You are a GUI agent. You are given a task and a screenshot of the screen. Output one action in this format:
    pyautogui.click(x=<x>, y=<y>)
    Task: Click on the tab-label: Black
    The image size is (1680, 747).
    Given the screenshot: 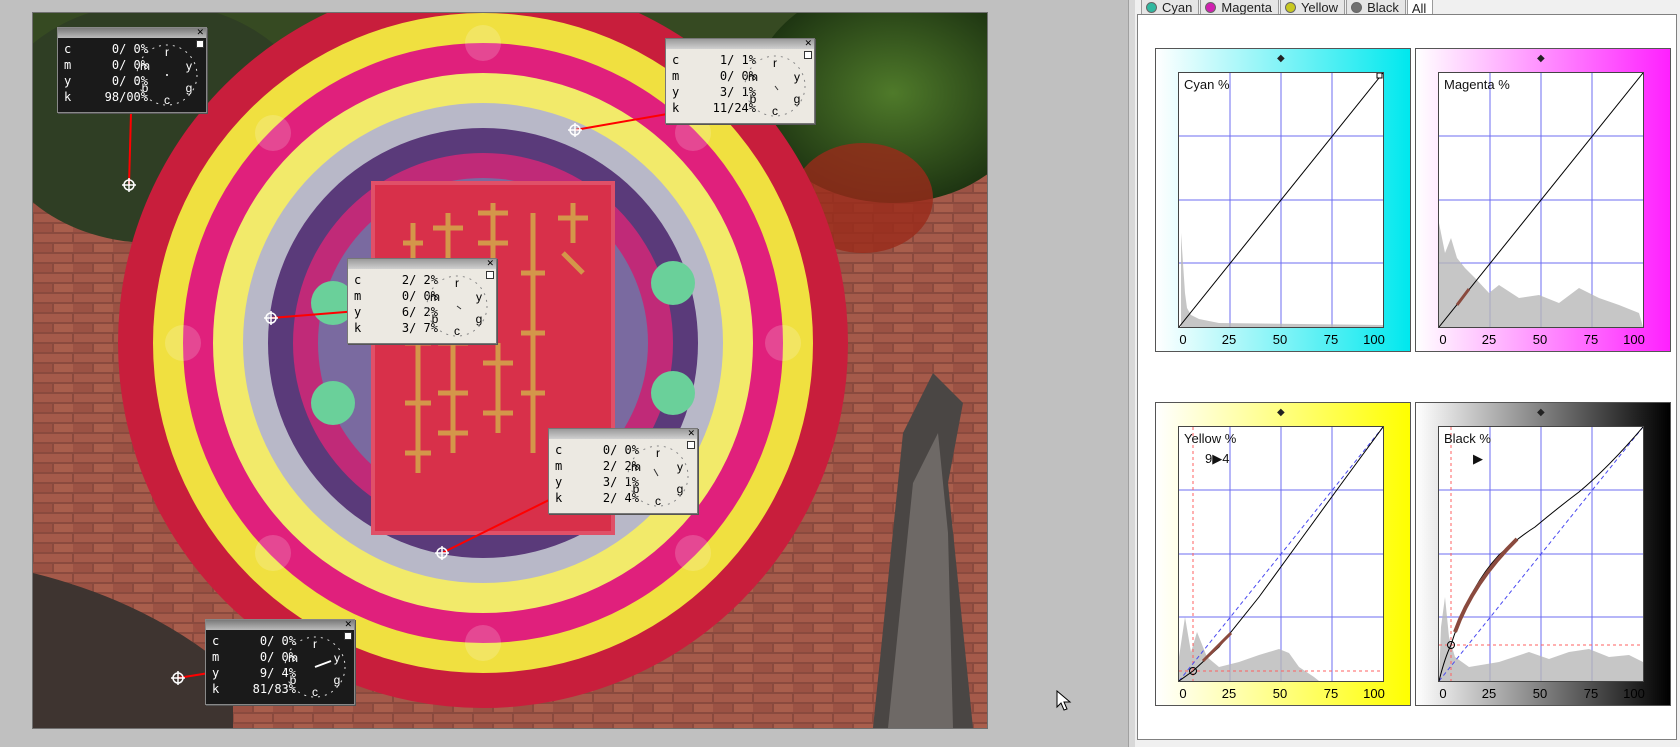 What is the action you would take?
    pyautogui.click(x=1383, y=7)
    